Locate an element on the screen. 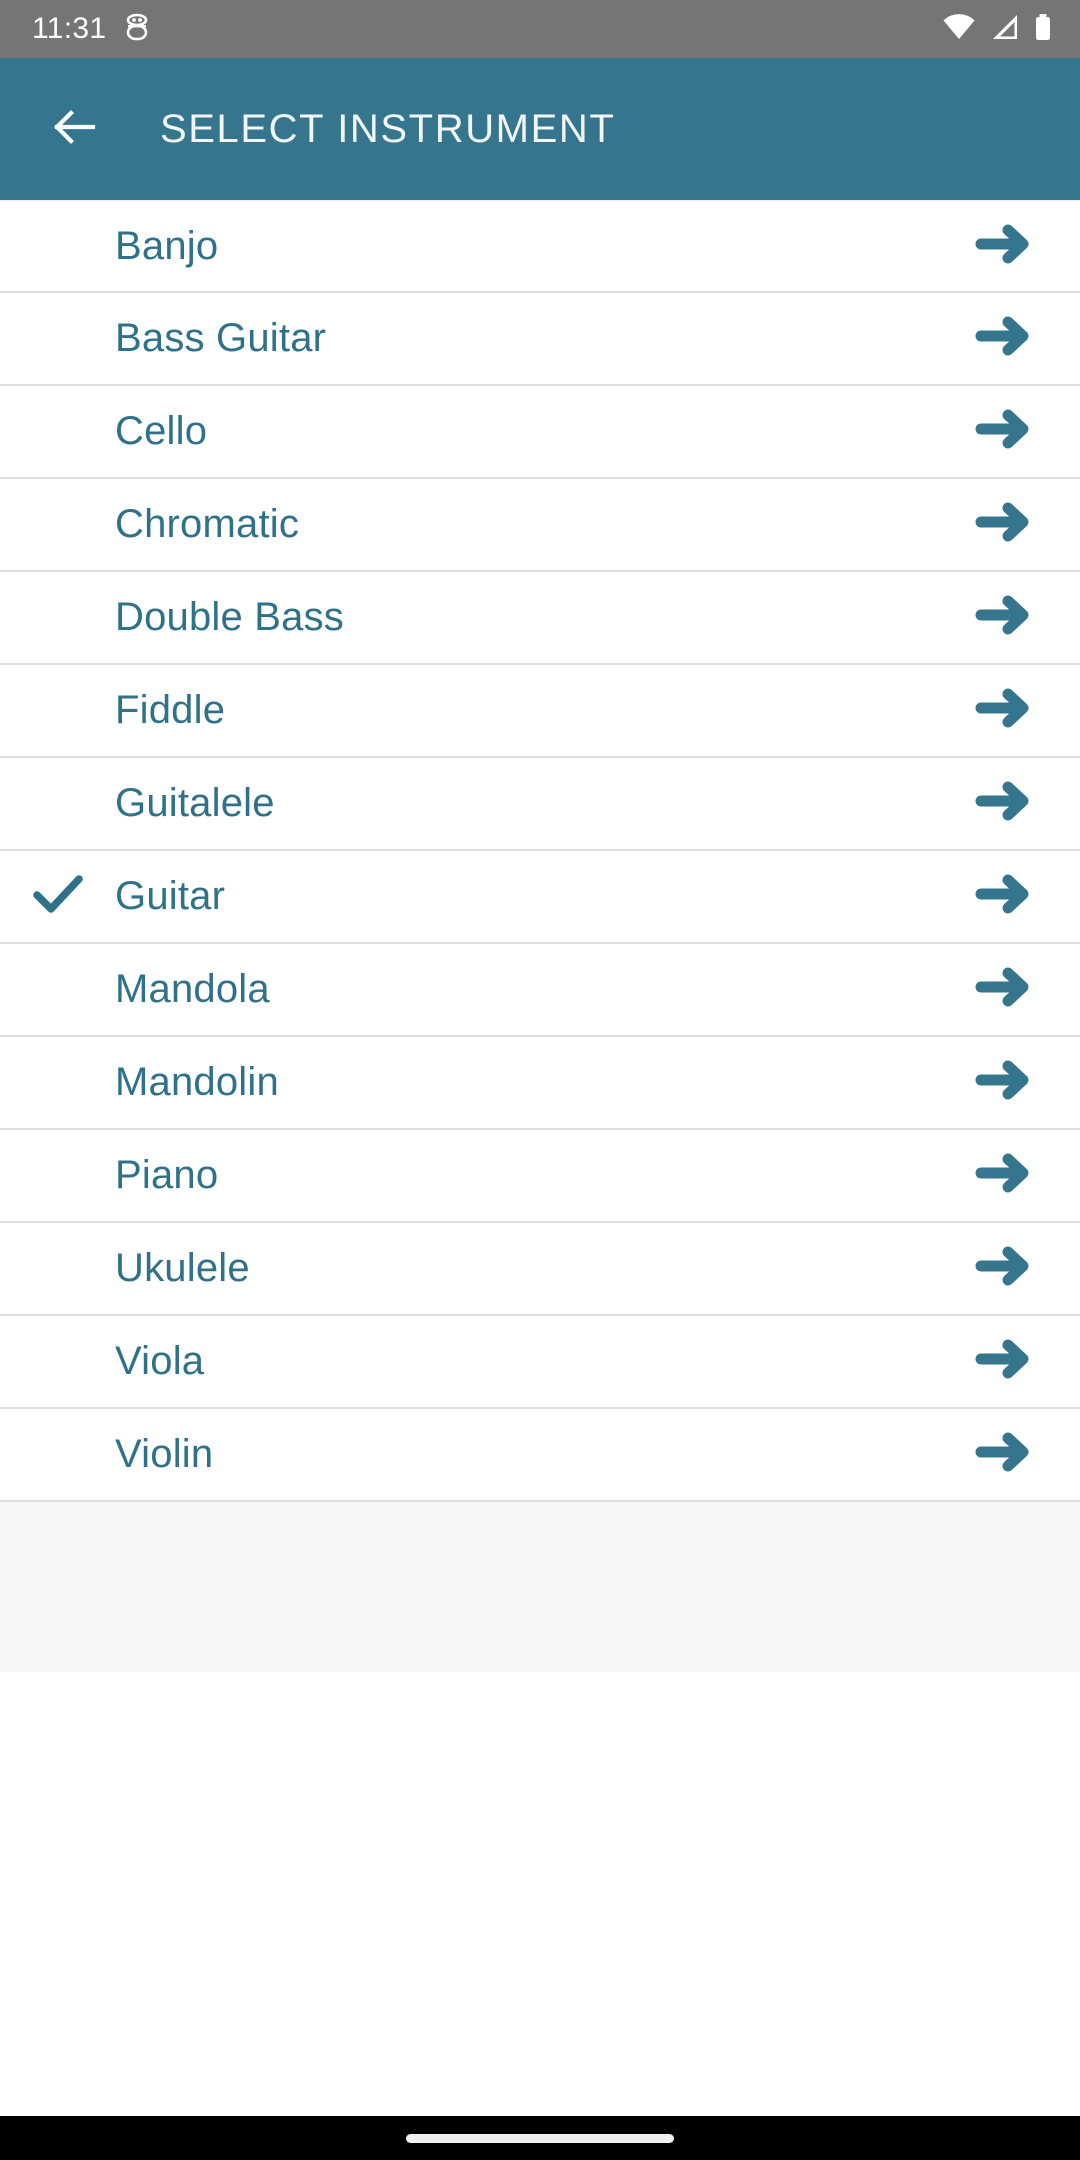 The image size is (1080, 2160). check-icon is located at coordinates (58, 896).